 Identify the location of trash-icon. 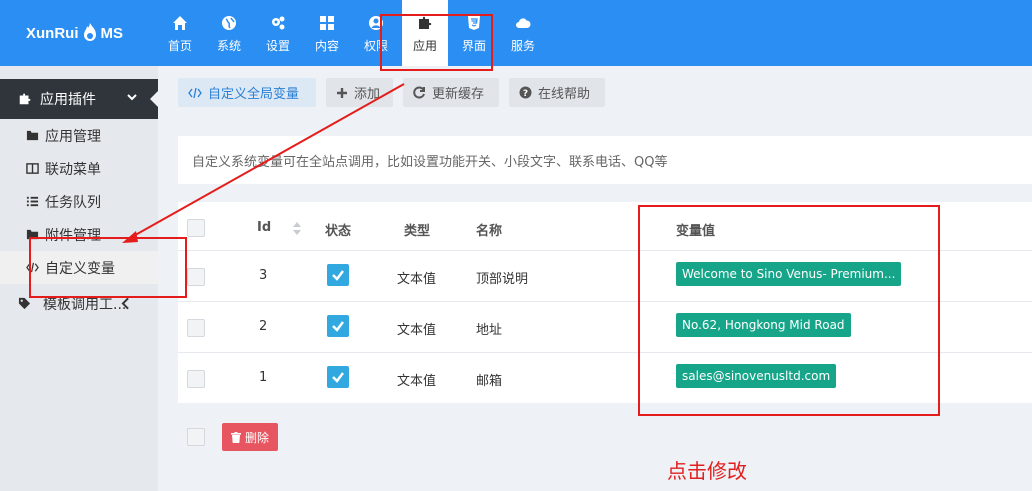
(236, 437).